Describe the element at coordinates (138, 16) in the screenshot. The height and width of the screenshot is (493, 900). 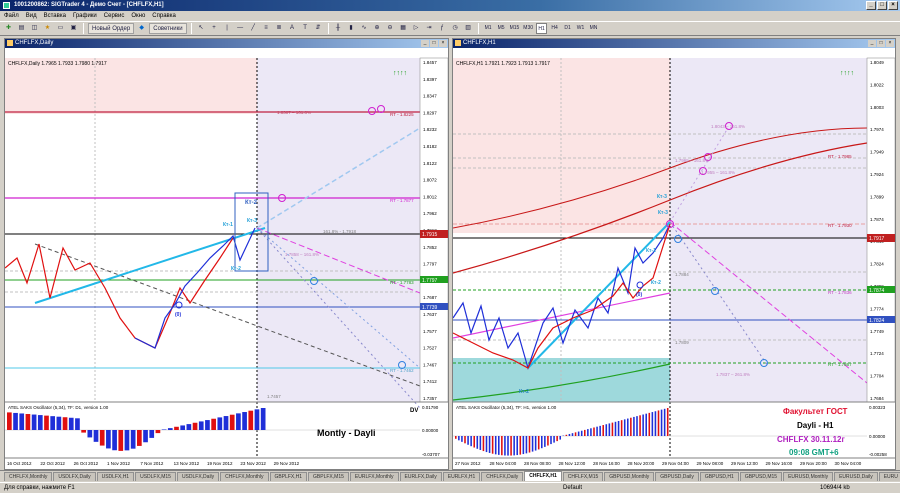
I see `menu-window: Окно` at that location.